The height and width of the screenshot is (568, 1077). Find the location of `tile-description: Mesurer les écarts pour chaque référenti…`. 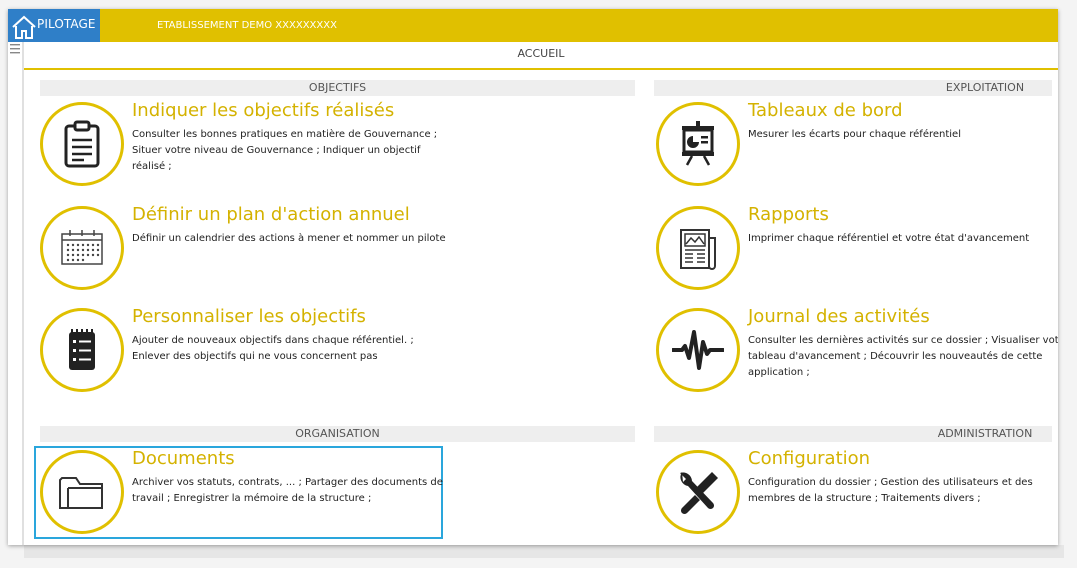

tile-description: Mesurer les écarts pour chaque référenti… is located at coordinates (854, 134).